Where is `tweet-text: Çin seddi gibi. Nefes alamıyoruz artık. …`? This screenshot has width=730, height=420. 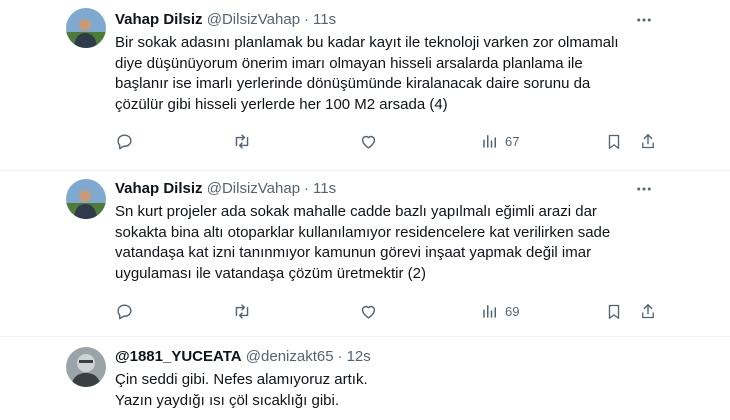
tweet-text: Çin seddi gibi. Nefes alamıyoruz artık. … is located at coordinates (395, 390).